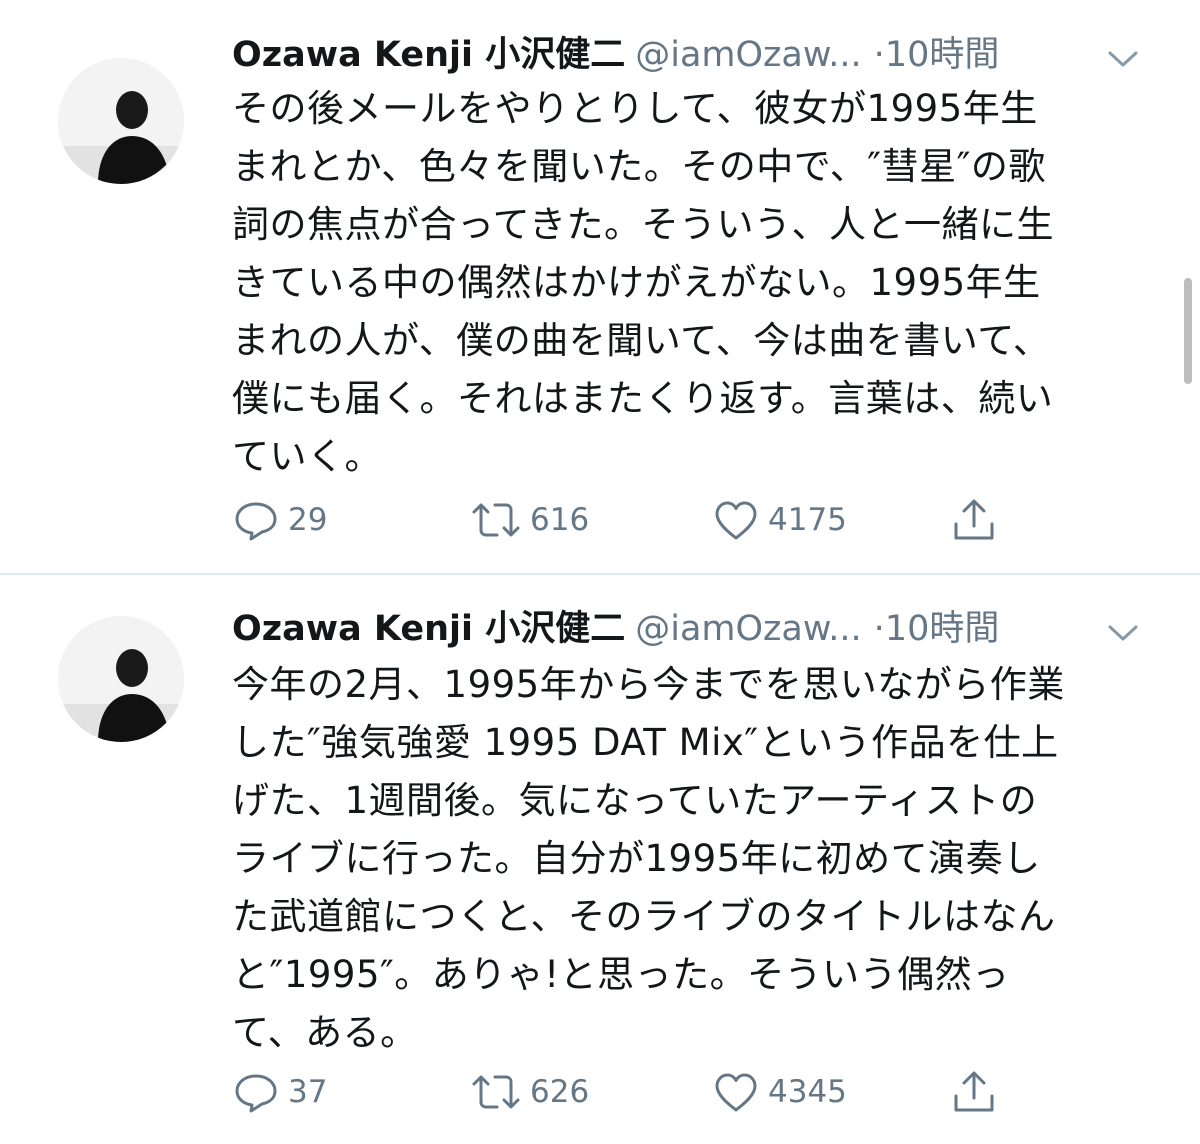 The width and height of the screenshot is (1200, 1144). What do you see at coordinates (621, 974) in the screenshot?
I see `tweet-text-line: と″1995″。ありゃ!と思った。そういう偶然っ` at bounding box center [621, 974].